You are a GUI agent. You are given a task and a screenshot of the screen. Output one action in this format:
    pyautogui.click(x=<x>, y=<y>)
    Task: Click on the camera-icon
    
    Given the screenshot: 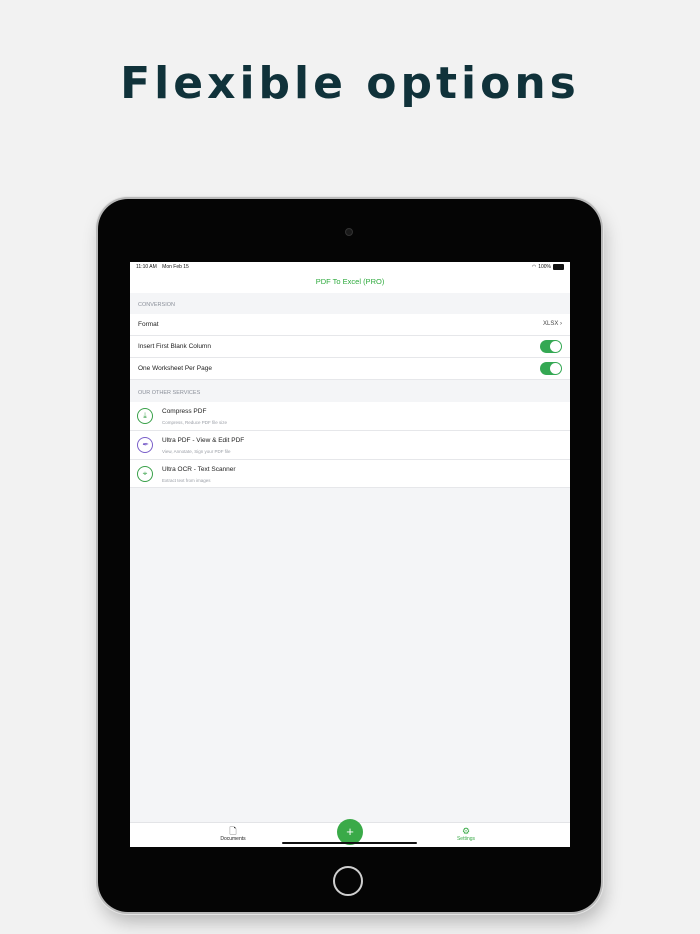 What is the action you would take?
    pyautogui.click(x=349, y=232)
    